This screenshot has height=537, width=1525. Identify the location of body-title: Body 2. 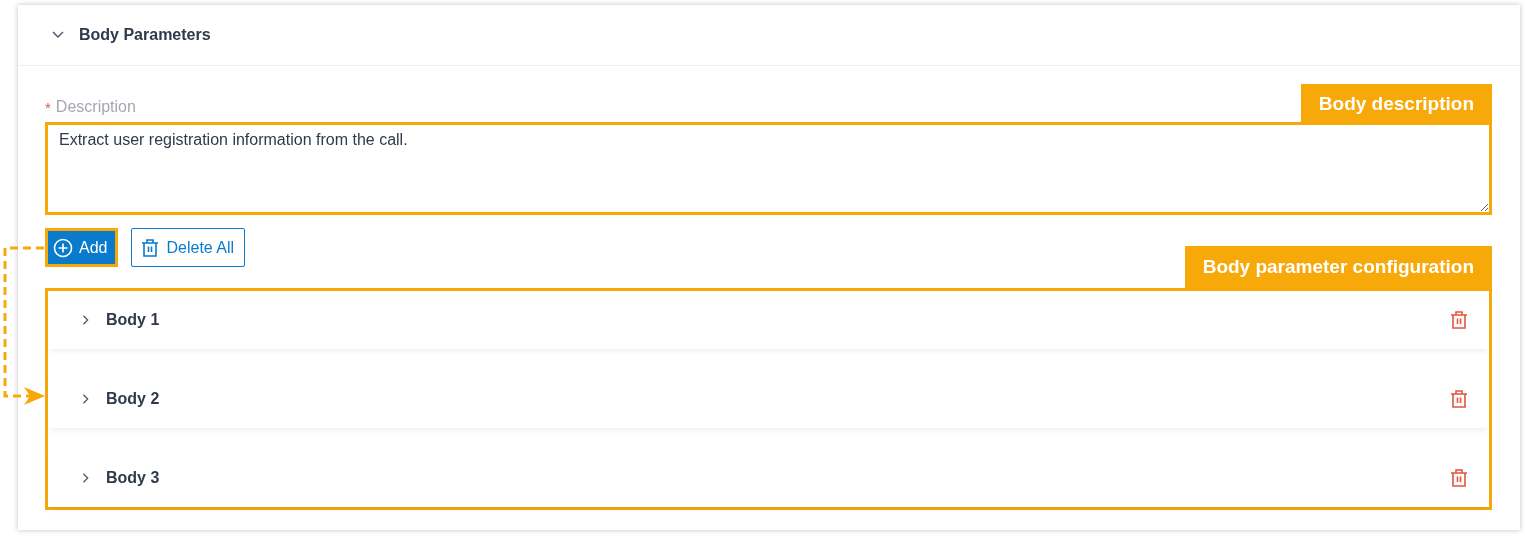
(133, 399).